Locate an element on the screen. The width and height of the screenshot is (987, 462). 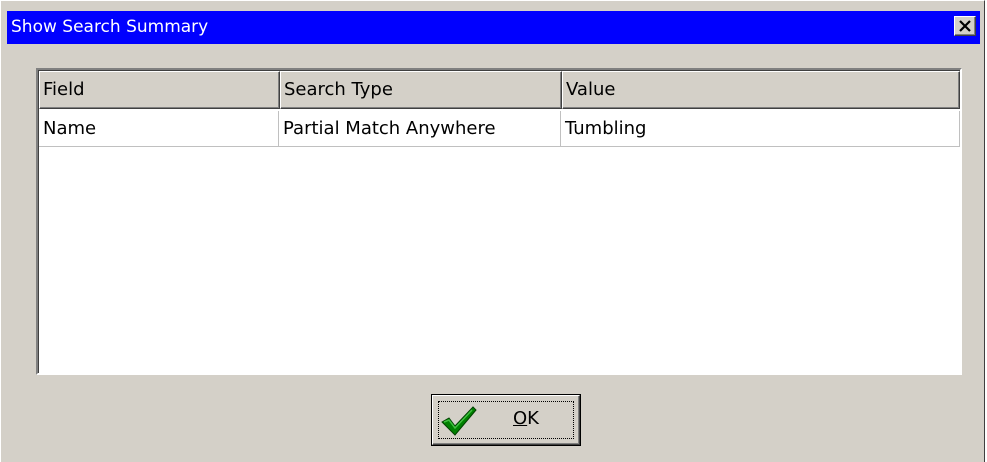
ok-label: OK is located at coordinates (526, 418).